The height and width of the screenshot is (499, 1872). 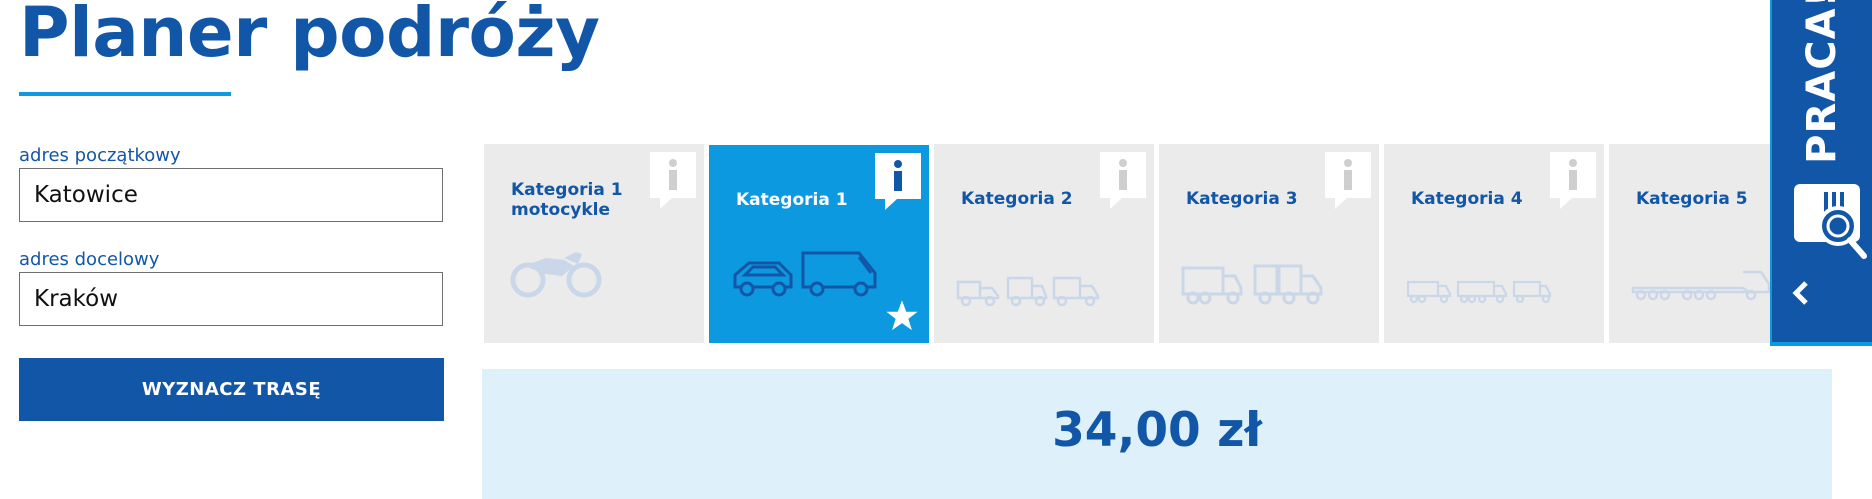 I want to click on category-label: Kategoria 5, so click(x=1692, y=199).